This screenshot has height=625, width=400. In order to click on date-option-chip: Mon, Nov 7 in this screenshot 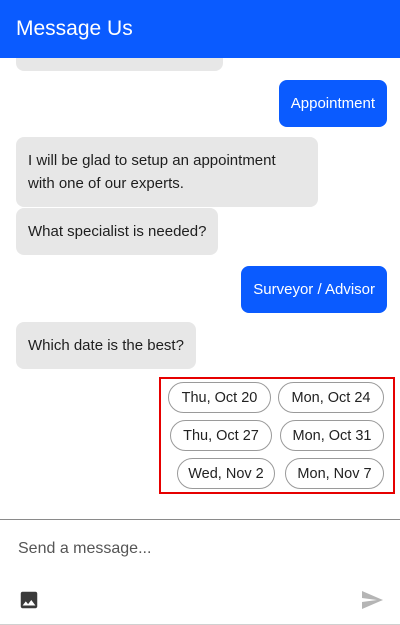, I will do `click(334, 473)`.